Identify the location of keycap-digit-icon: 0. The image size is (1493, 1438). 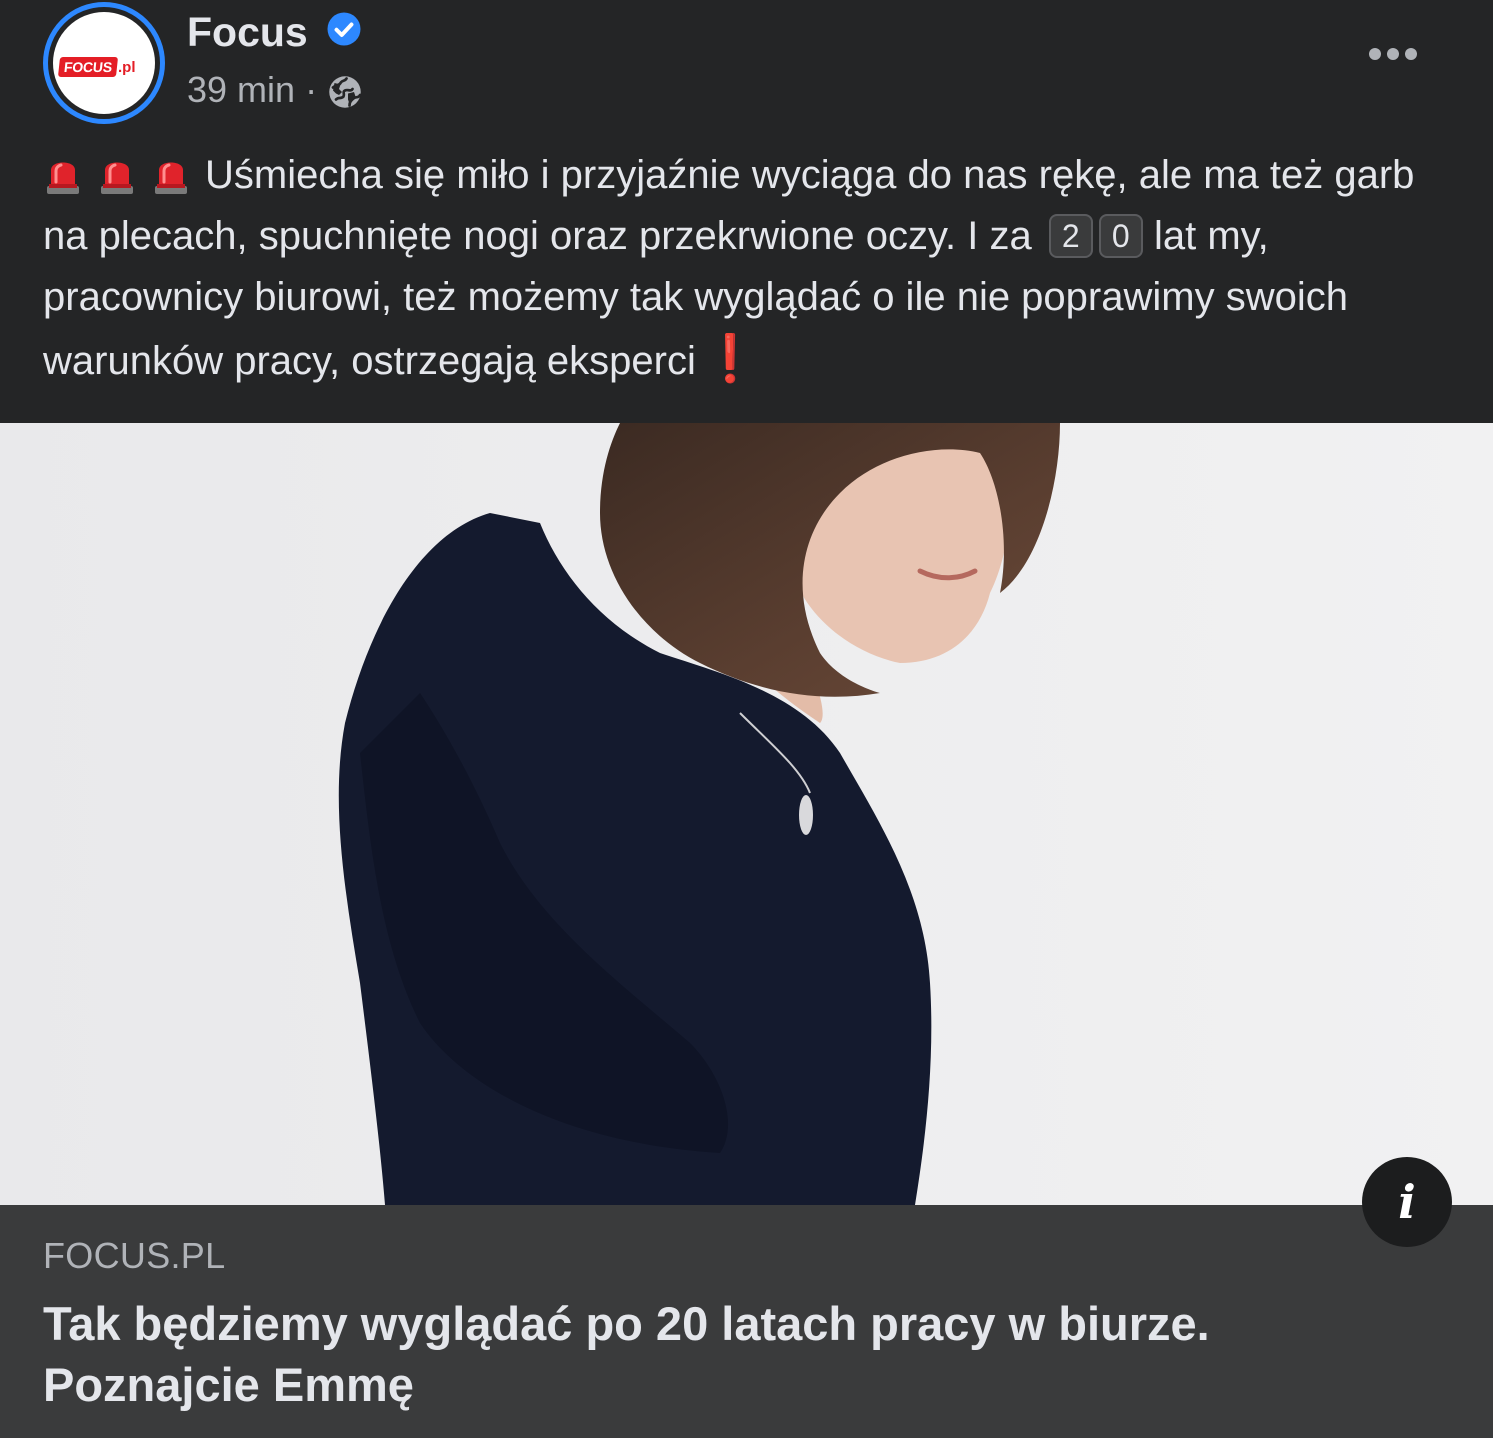
(1120, 236).